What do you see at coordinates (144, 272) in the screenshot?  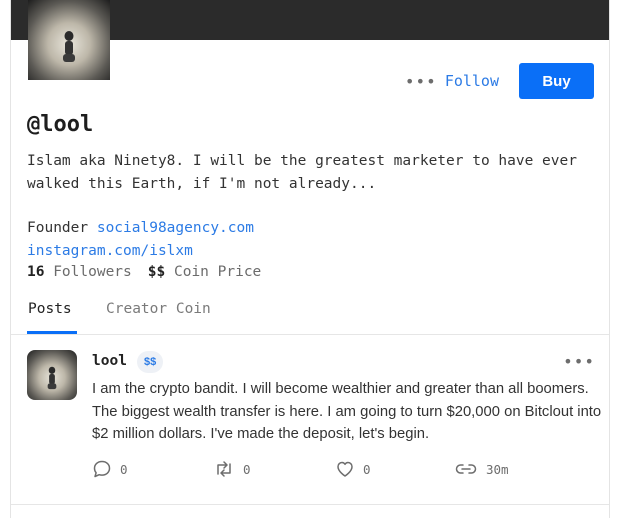 I see `profile-stats: 16 Followers $$ Coin Price` at bounding box center [144, 272].